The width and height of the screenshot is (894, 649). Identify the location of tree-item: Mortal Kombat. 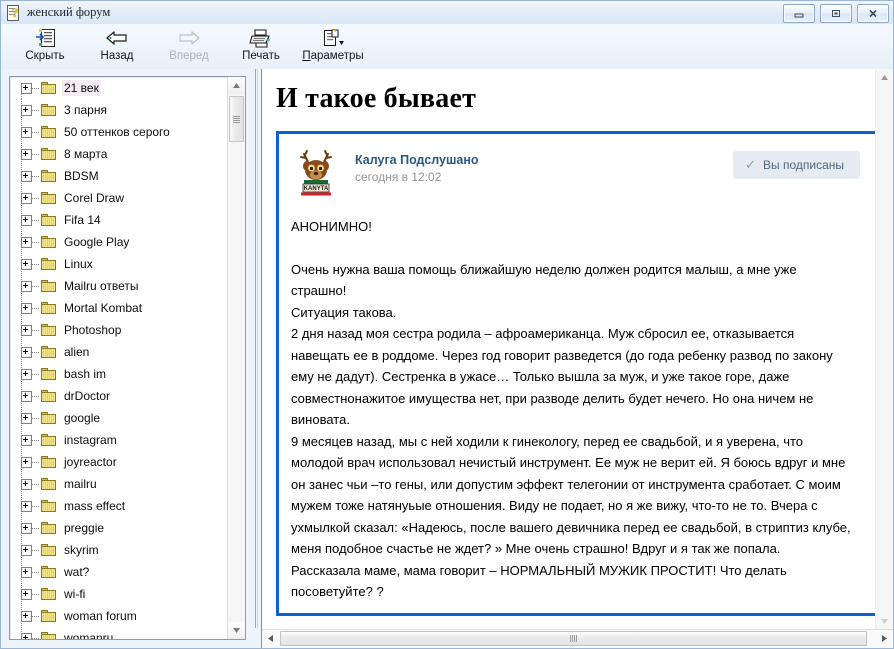
(119, 308).